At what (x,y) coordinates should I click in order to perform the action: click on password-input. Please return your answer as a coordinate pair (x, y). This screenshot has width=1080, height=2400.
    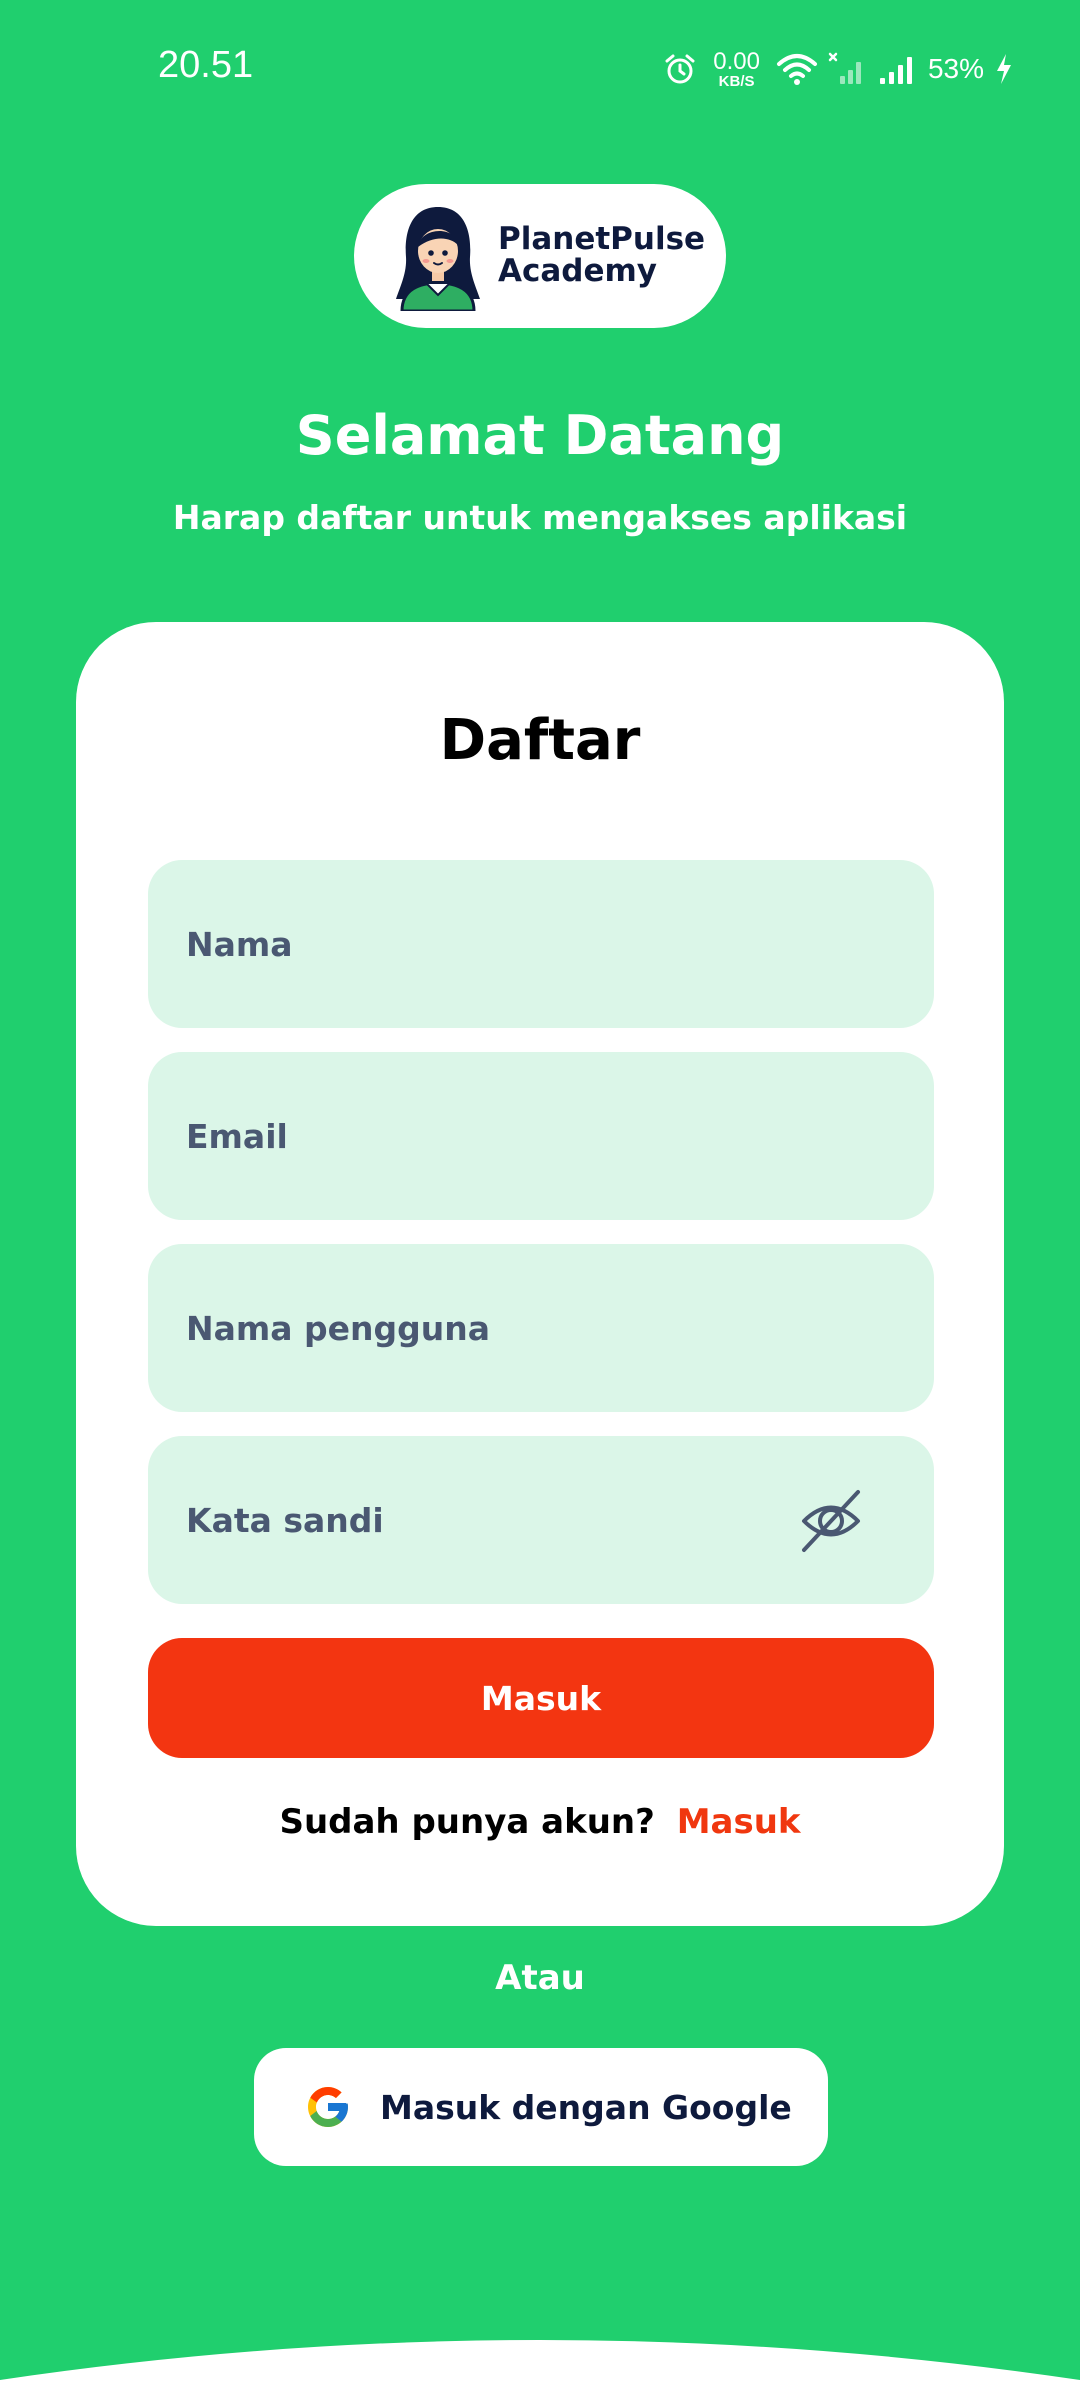
    Looking at the image, I should click on (486, 1520).